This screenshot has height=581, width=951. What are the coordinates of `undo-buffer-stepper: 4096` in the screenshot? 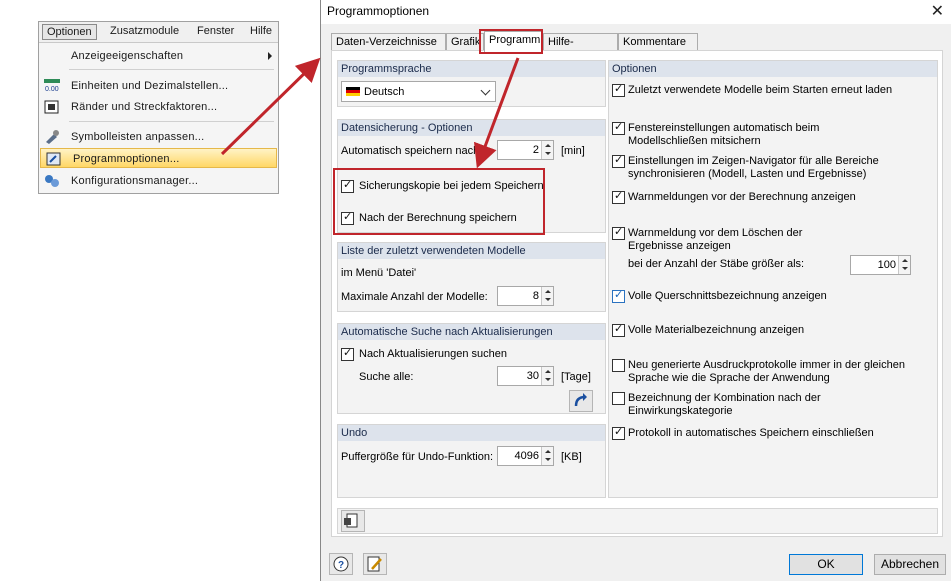 It's located at (525, 456).